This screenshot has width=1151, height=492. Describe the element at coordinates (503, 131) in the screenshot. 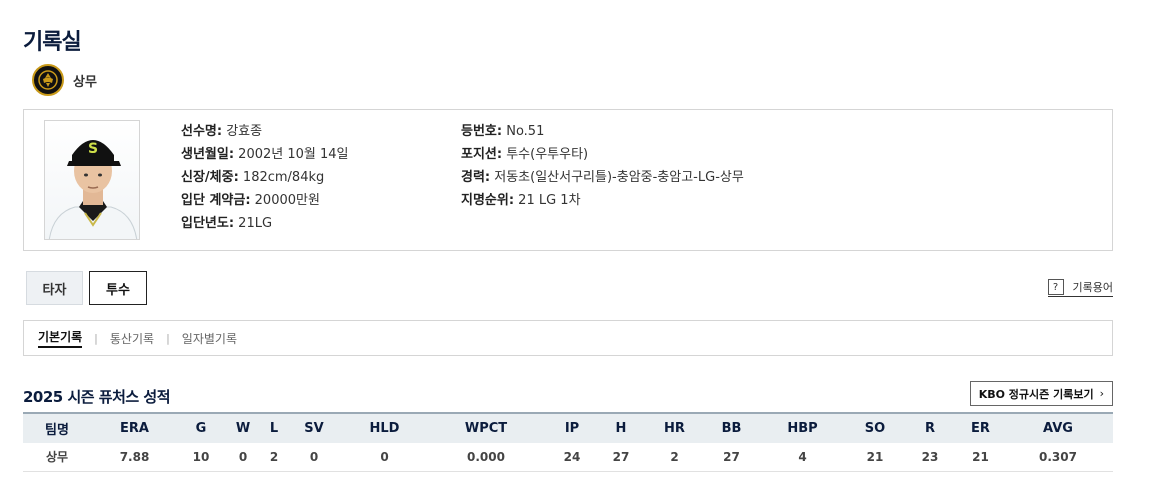

I see `info-back-number: 등번호: No.51` at that location.